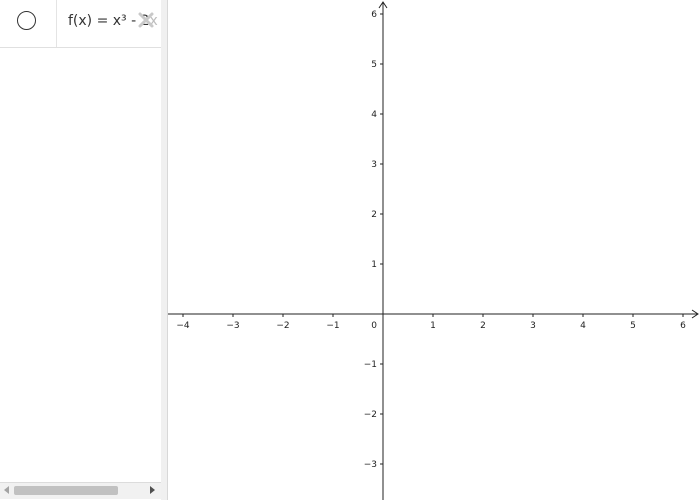 Image resolution: width=700 pixels, height=500 pixels. I want to click on delete-x-icon, so click(146, 20).